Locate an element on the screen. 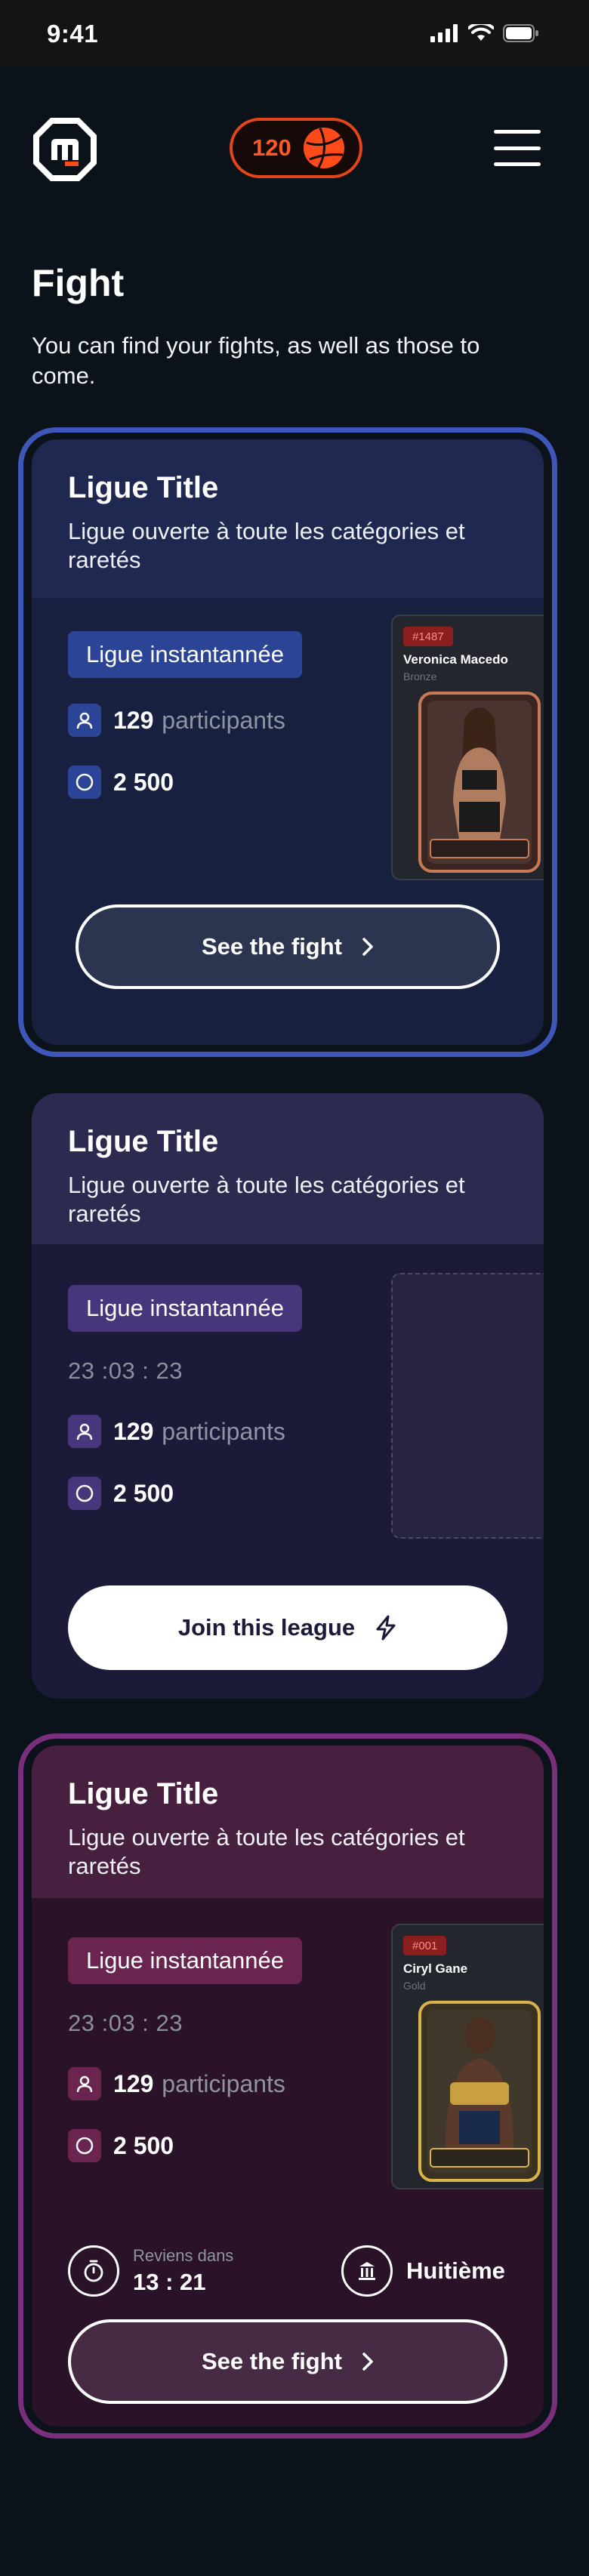  menu-icon is located at coordinates (517, 148).